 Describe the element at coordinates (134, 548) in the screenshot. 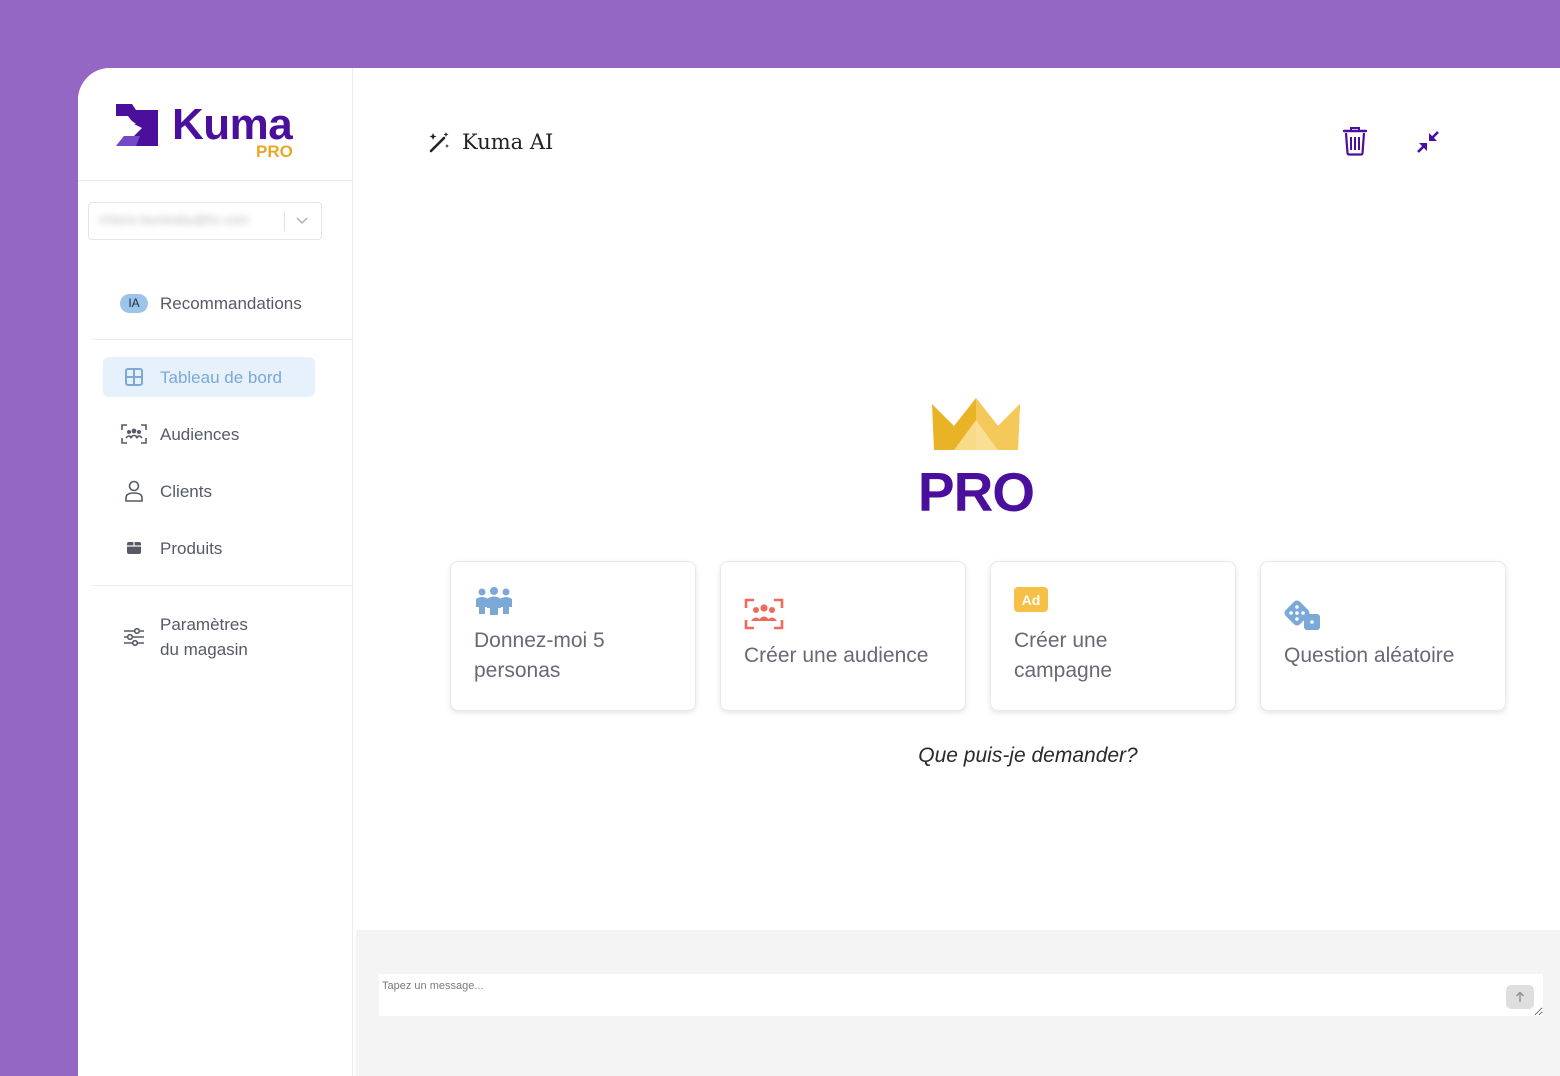

I see `box-icon` at that location.